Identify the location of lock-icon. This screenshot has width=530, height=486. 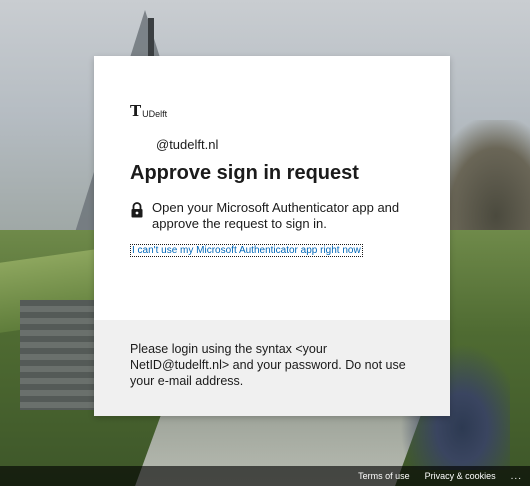
(137, 210).